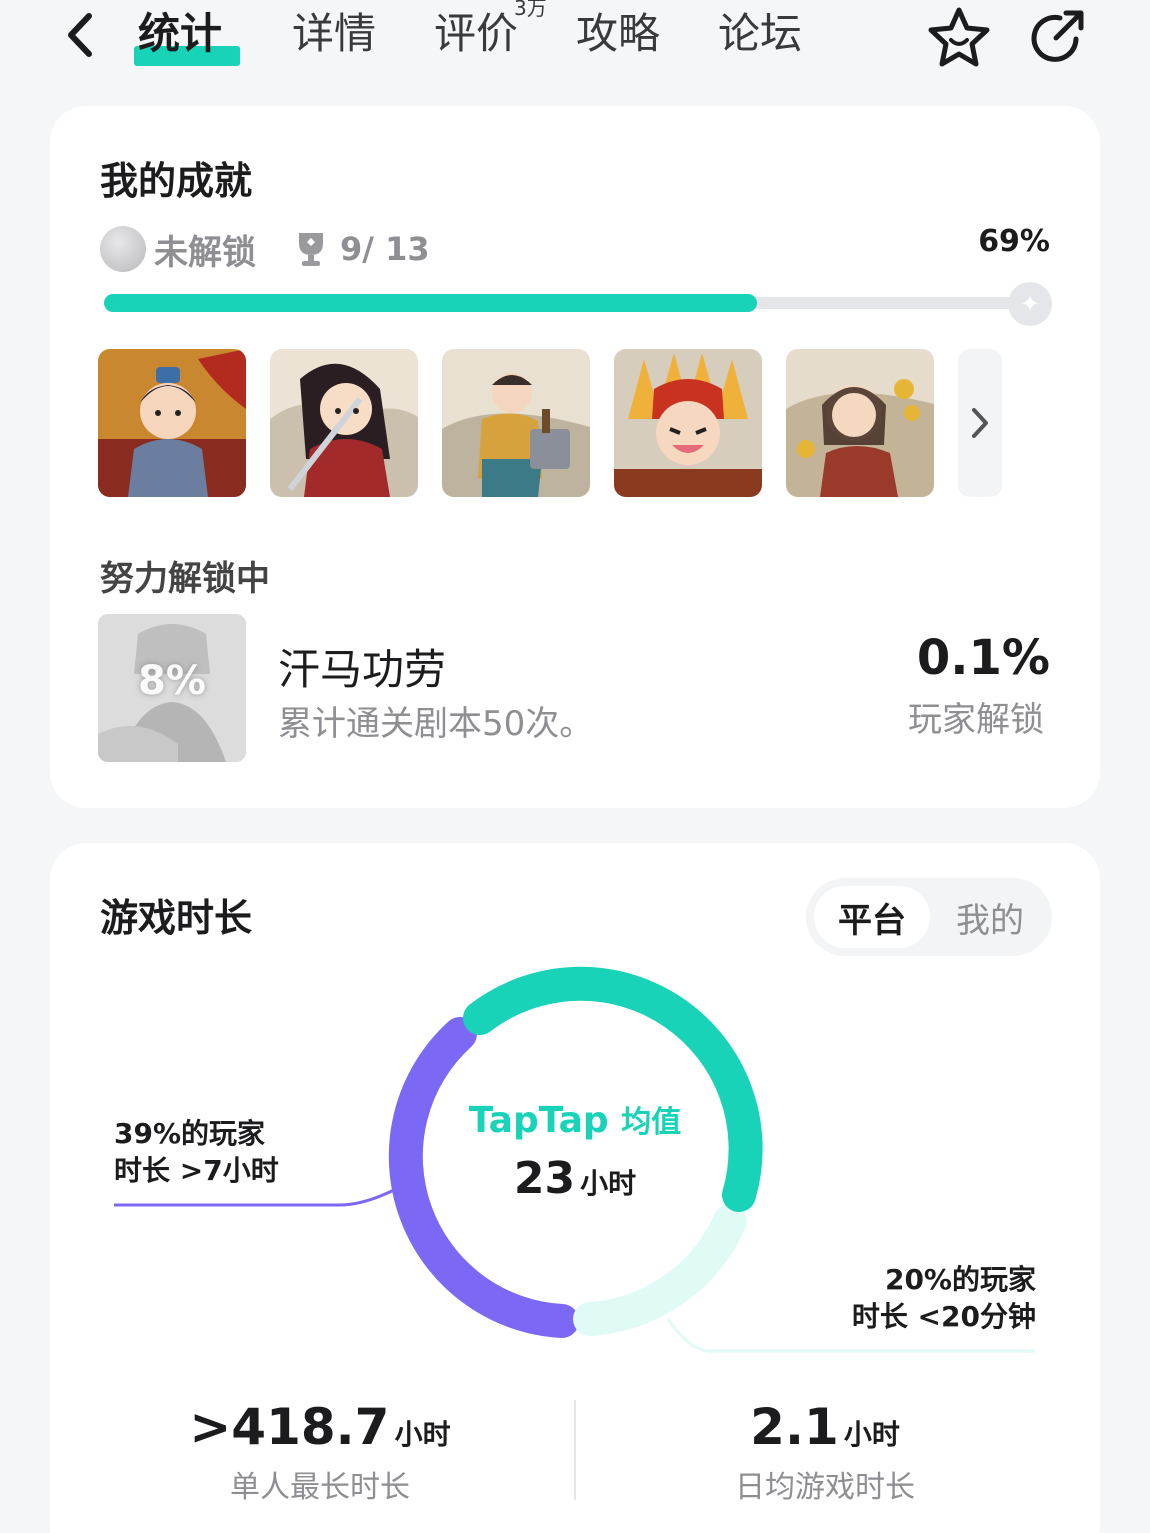 The width and height of the screenshot is (1150, 1533). What do you see at coordinates (943, 1316) in the screenshot?
I see `right-annotation-line2: 时长 <20分钟` at bounding box center [943, 1316].